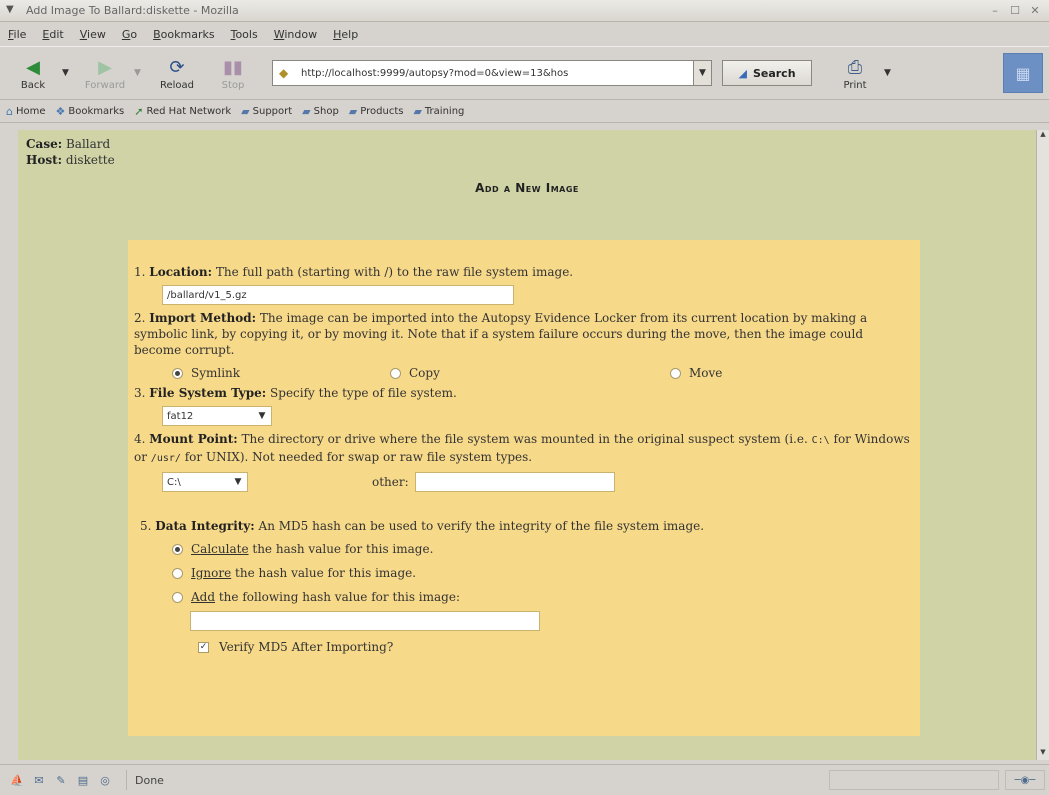  I want to click on bookmarks-icon: ❖, so click(60, 111).